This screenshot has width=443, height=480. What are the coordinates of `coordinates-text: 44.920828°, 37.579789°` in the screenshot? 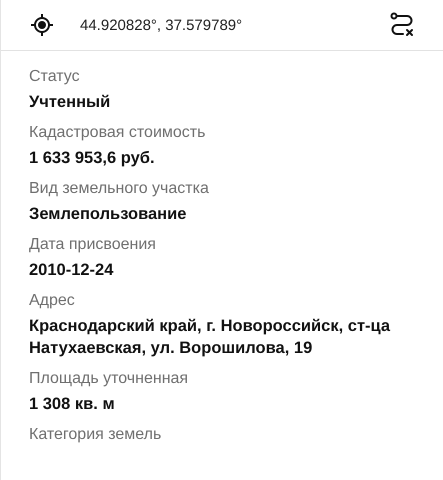 It's located at (162, 25).